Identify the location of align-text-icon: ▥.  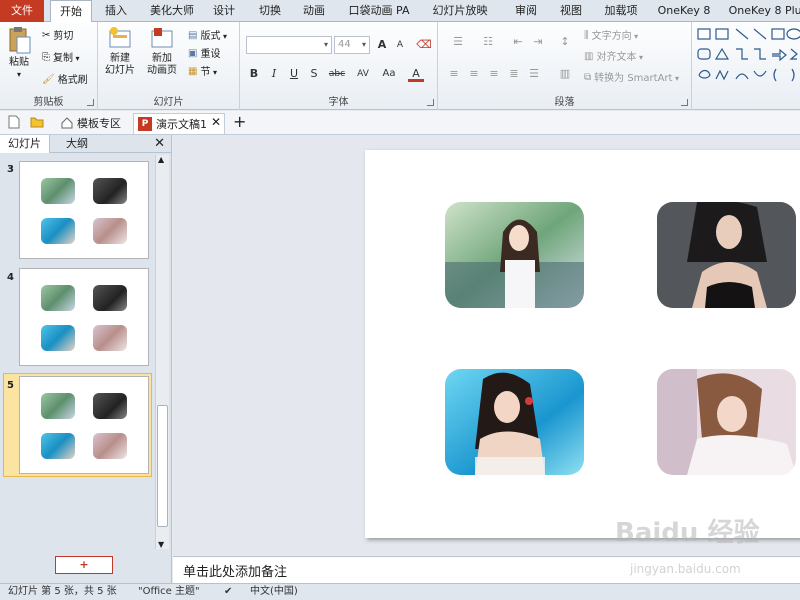
(589, 56).